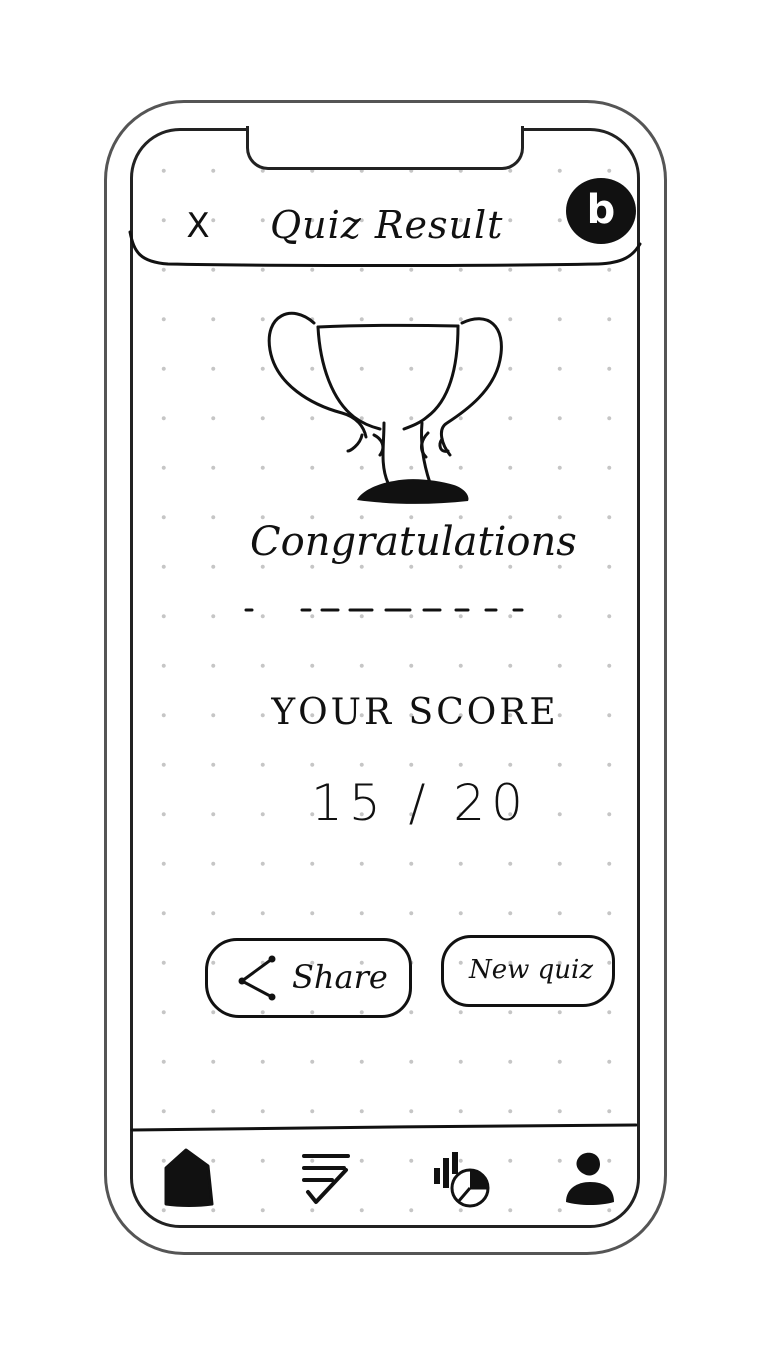 Image resolution: width=770 pixels, height=1358 pixels. What do you see at coordinates (340, 977) in the screenshot?
I see `share-button-label: Share` at bounding box center [340, 977].